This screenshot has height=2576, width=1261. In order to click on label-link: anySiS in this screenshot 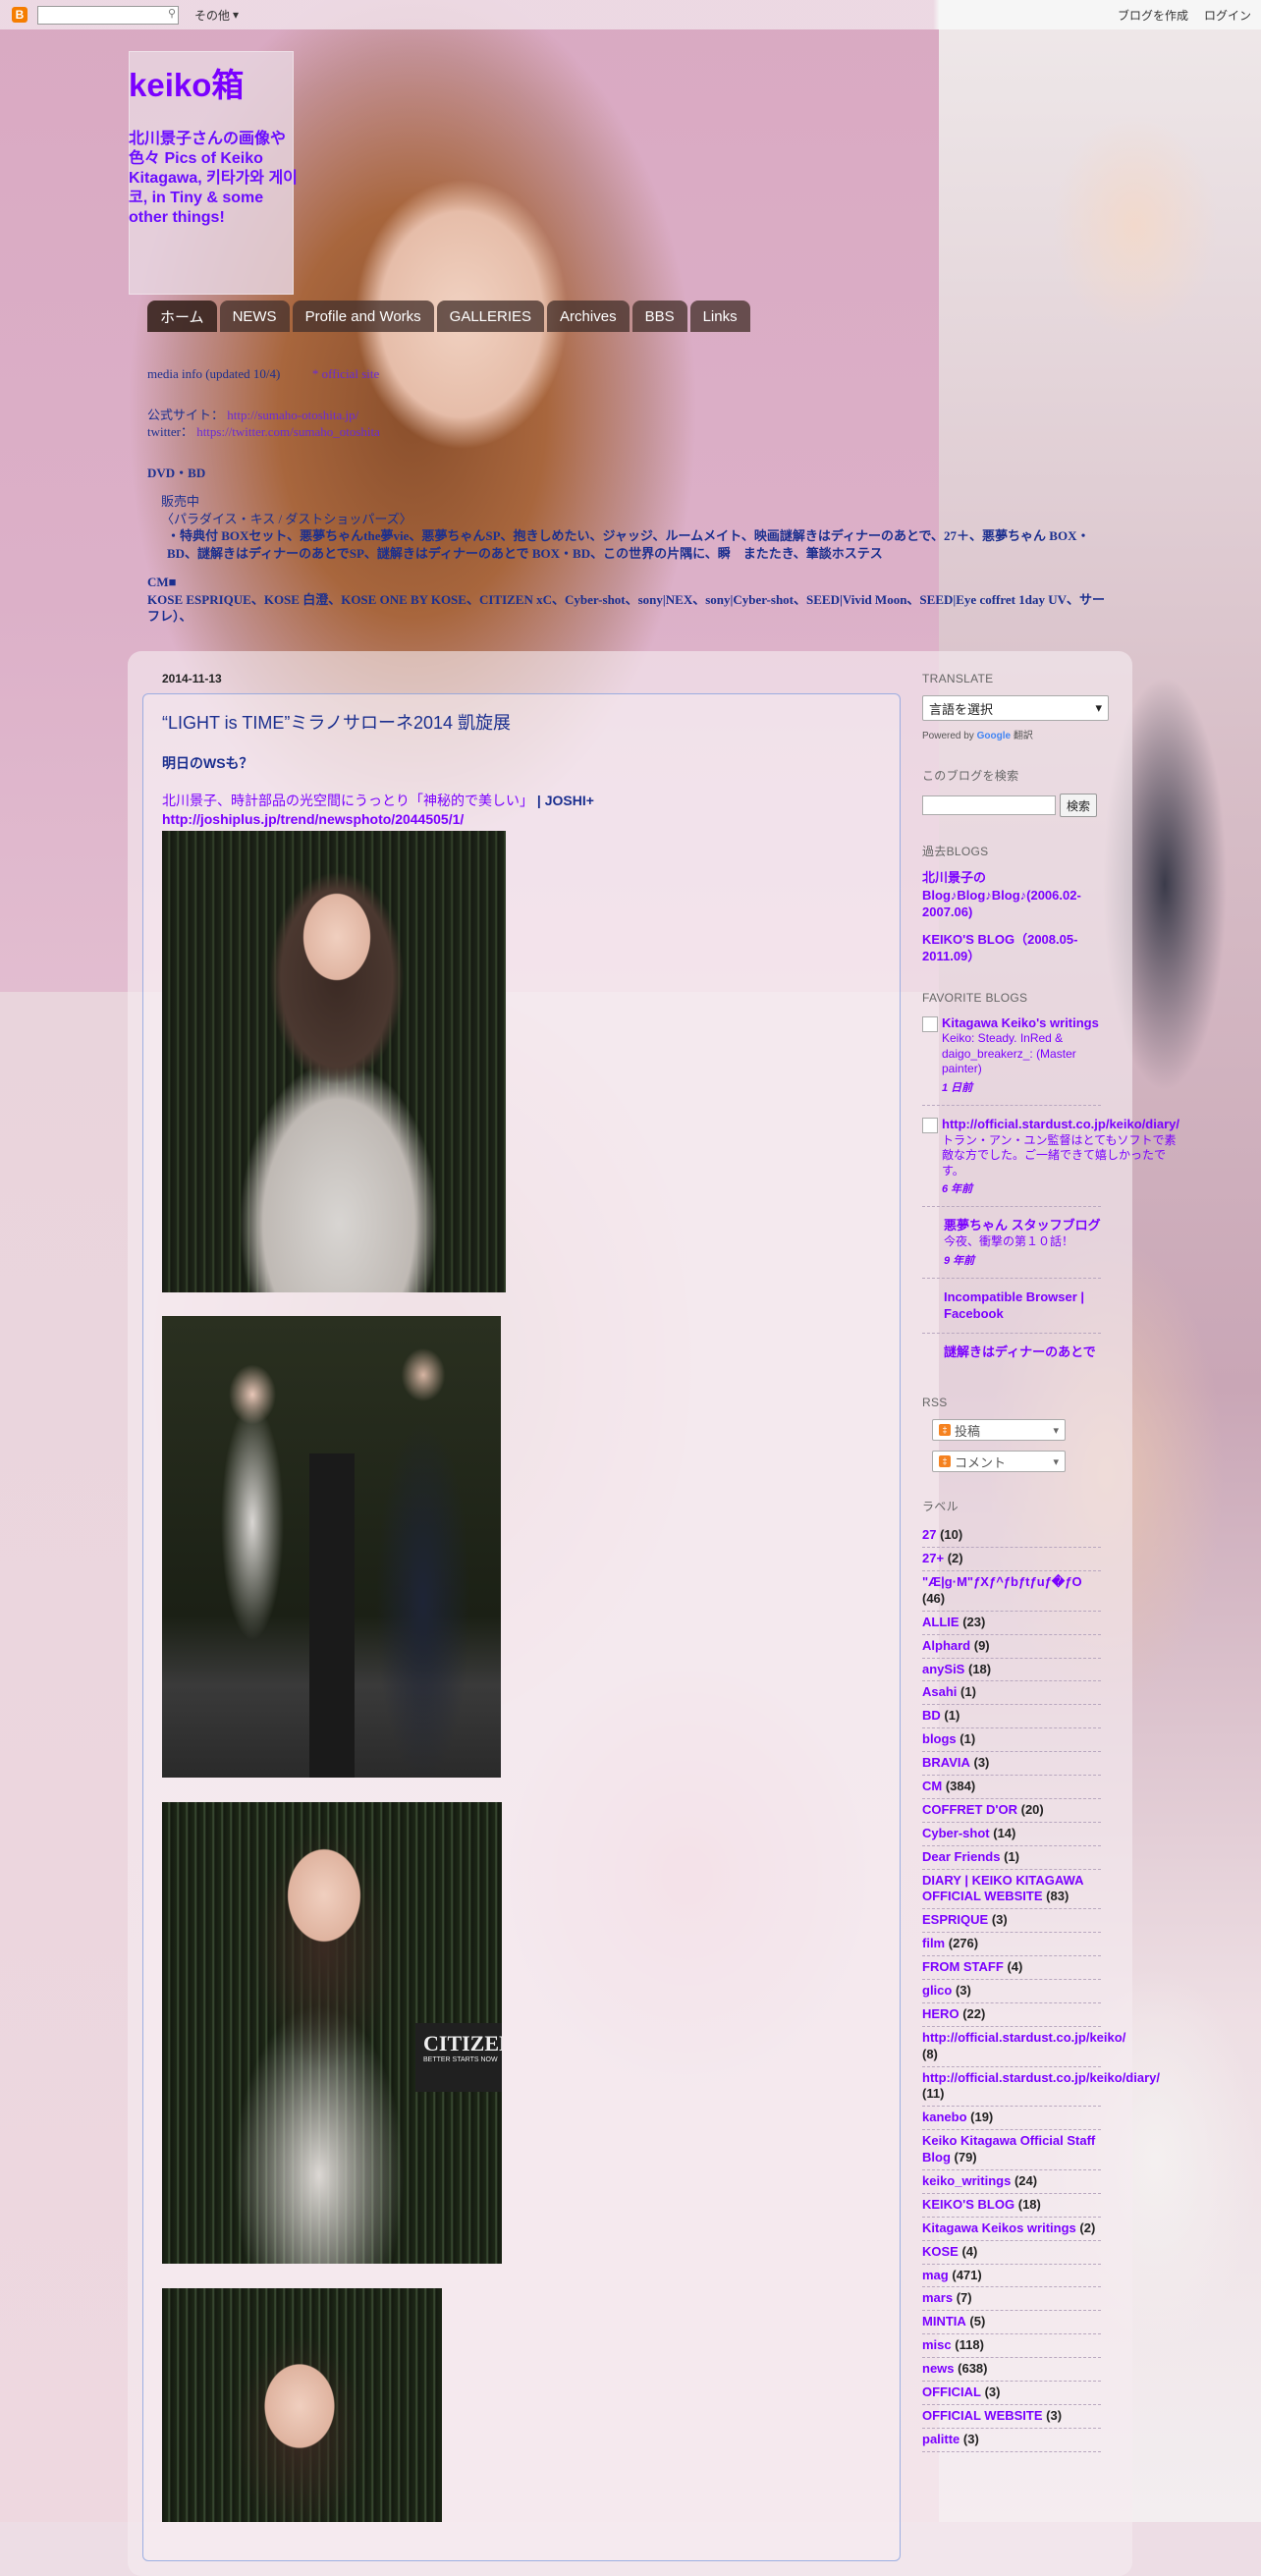, I will do `click(943, 1669)`.